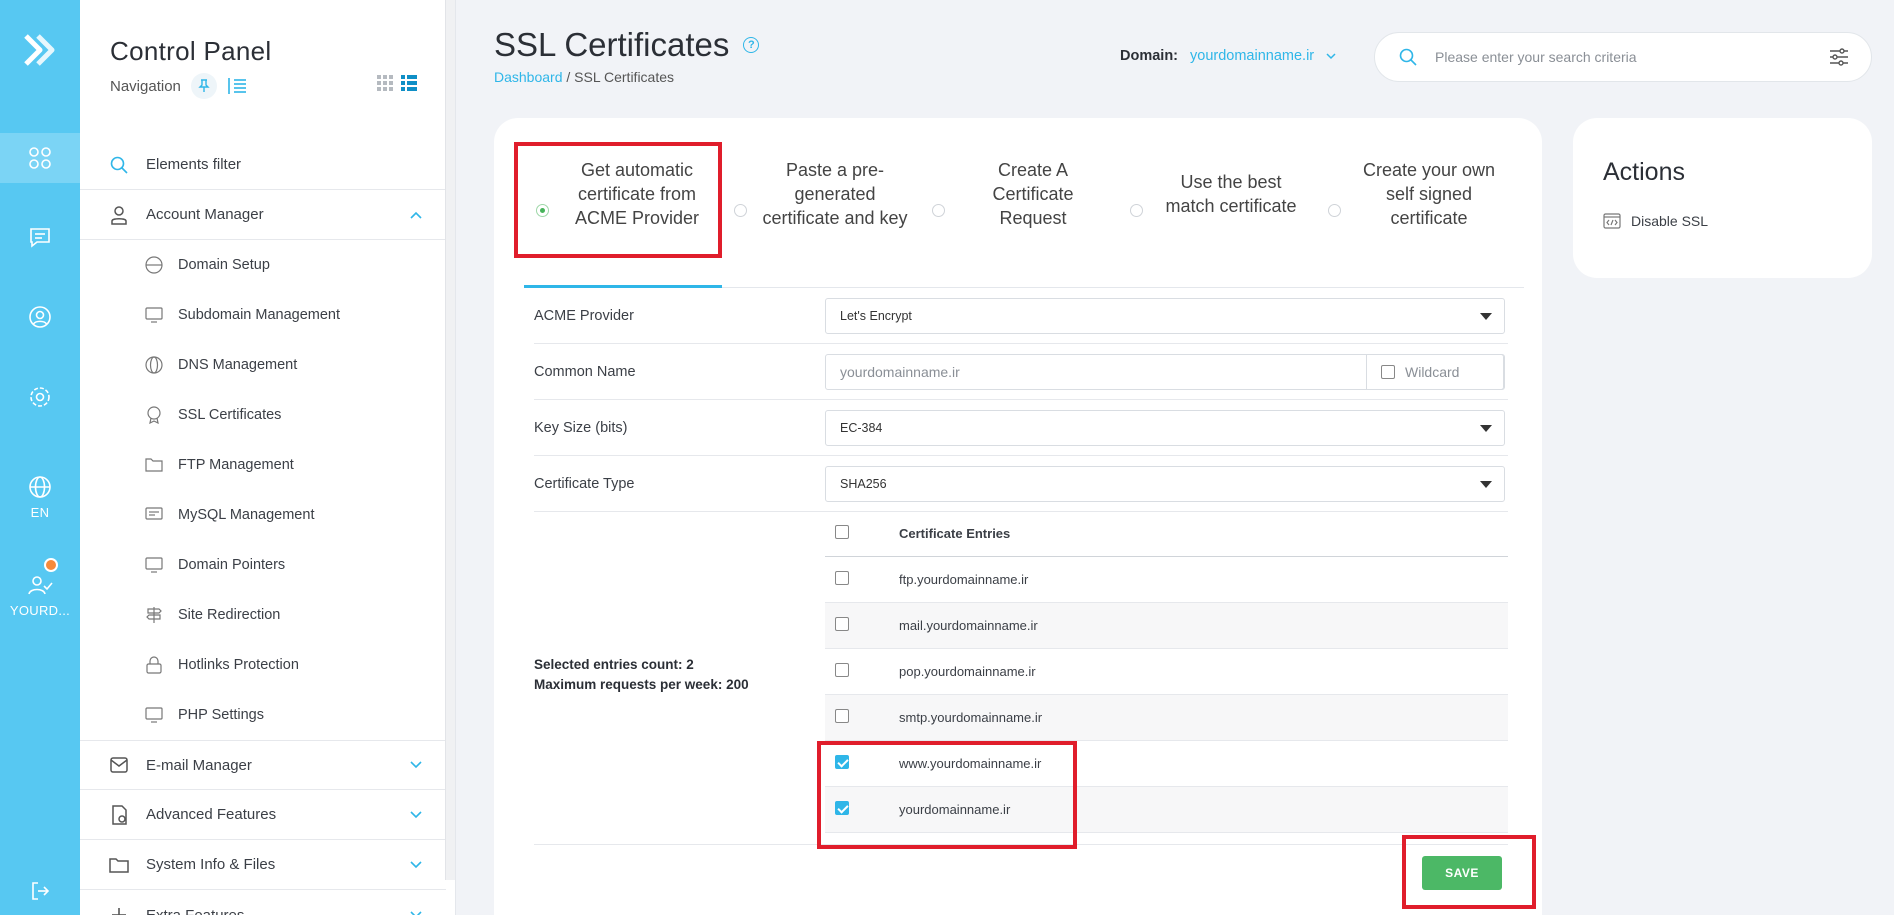 The height and width of the screenshot is (915, 1894). Describe the element at coordinates (385, 83) in the screenshot. I see `grid-view-icon` at that location.